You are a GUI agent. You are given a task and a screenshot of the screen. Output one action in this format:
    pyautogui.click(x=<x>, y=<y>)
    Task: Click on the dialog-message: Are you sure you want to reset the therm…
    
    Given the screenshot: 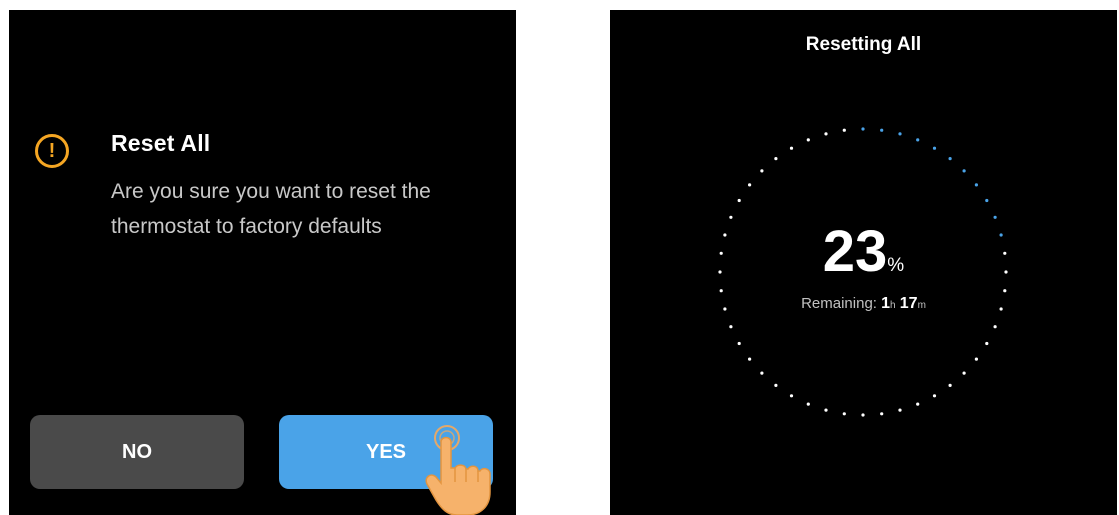 What is the action you would take?
    pyautogui.click(x=271, y=209)
    